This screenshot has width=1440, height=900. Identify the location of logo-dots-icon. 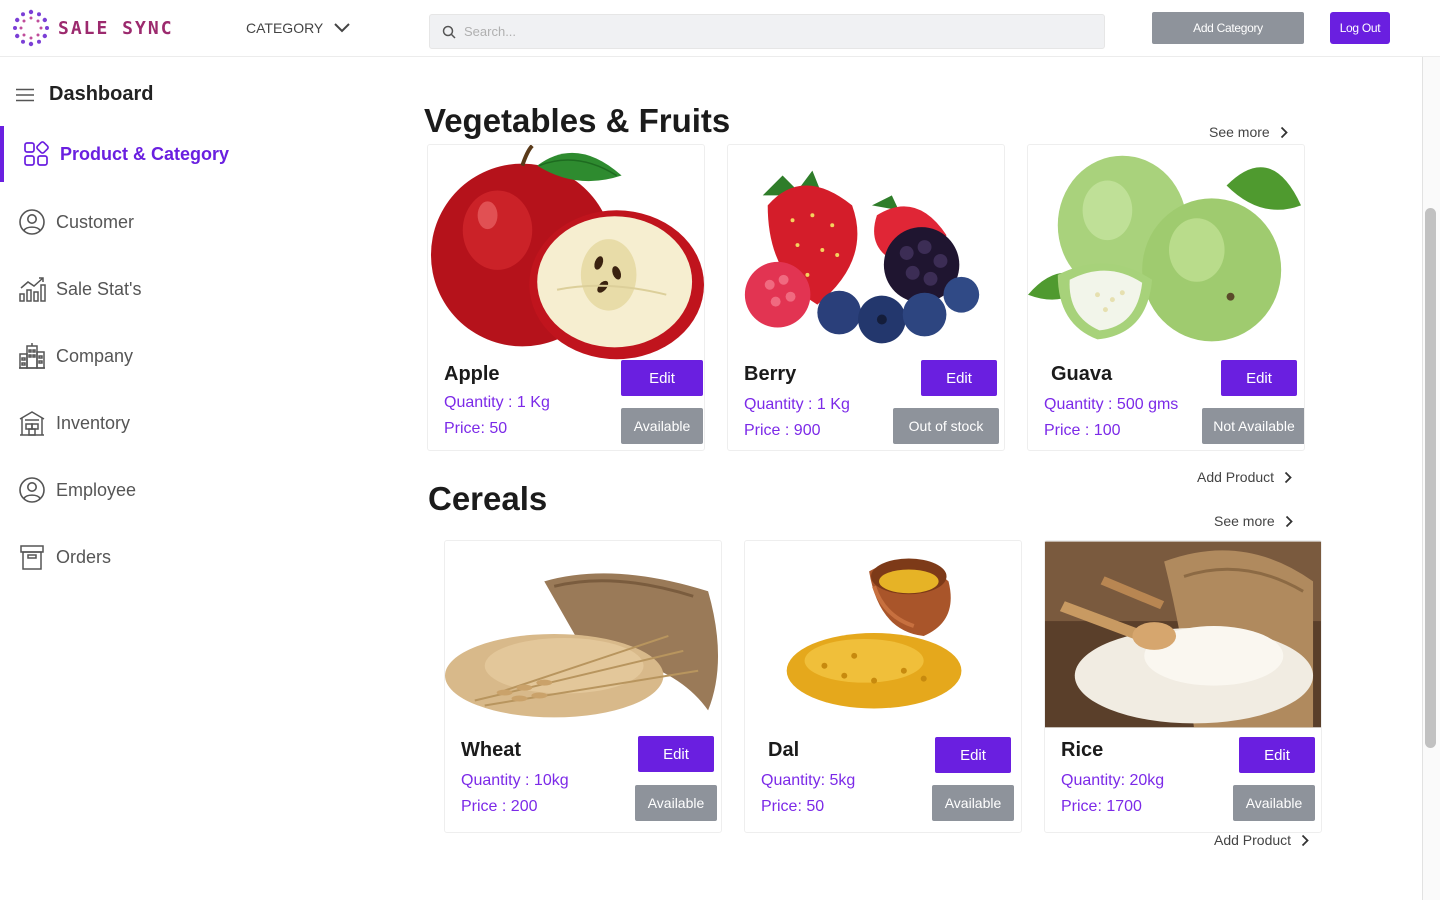
(31, 28).